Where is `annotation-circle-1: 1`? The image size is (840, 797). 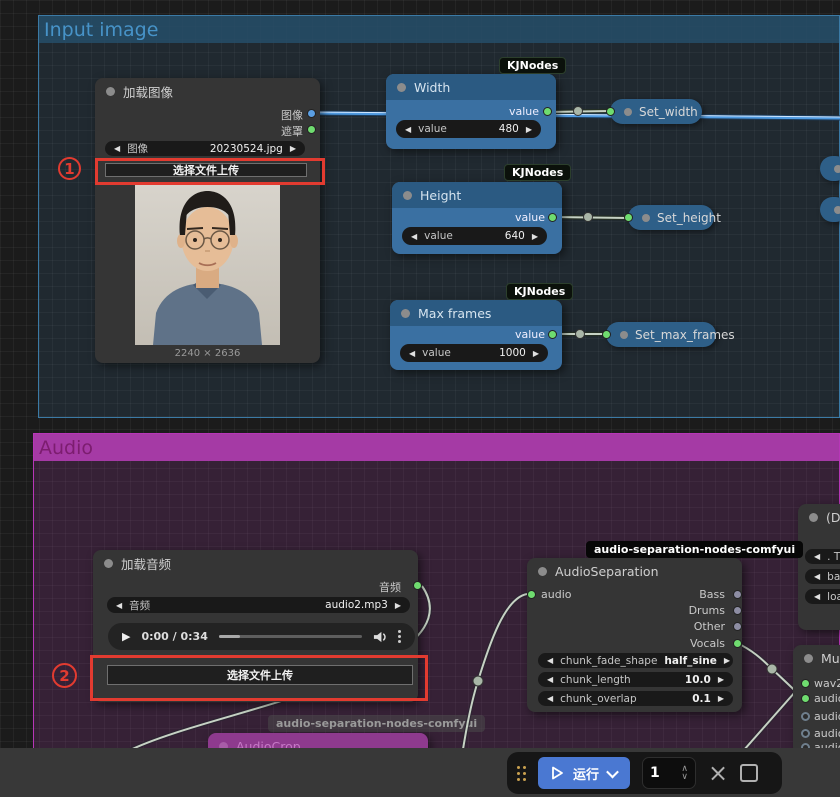 annotation-circle-1: 1 is located at coordinates (69, 168).